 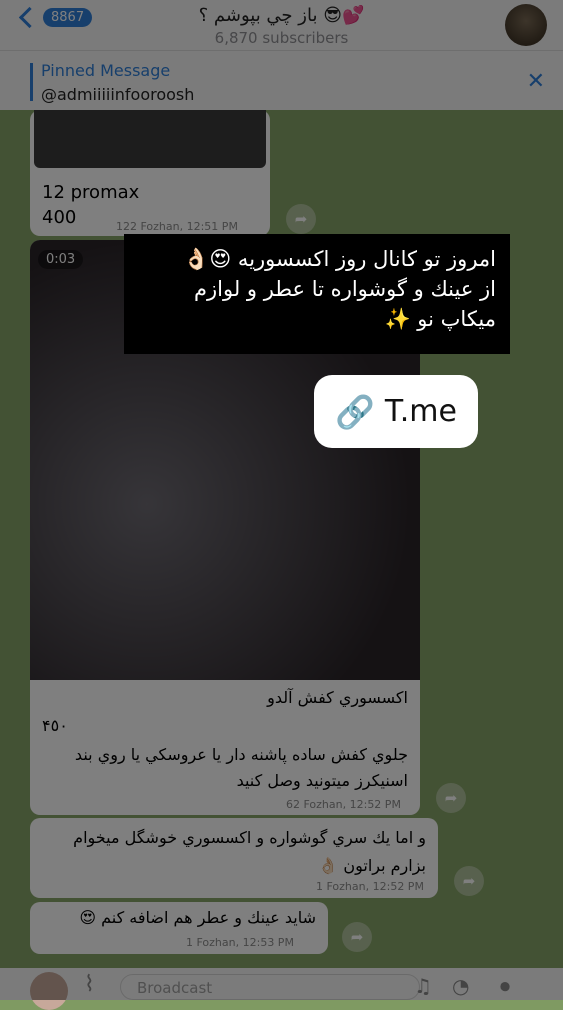 I want to click on link-icon: 🔗, so click(x=355, y=411).